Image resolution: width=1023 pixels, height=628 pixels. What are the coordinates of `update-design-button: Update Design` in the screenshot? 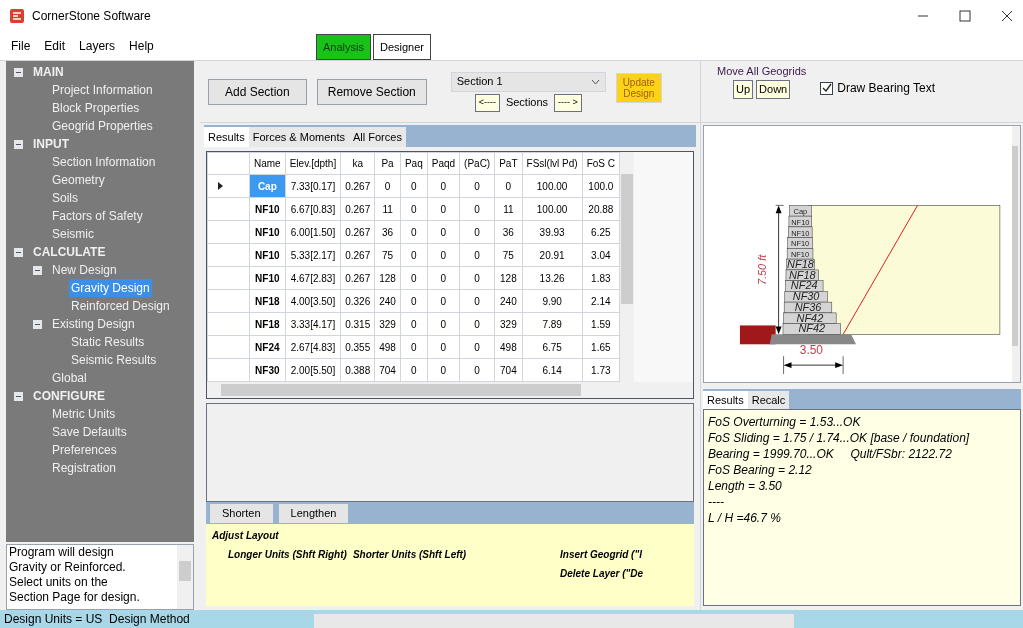 It's located at (638, 88).